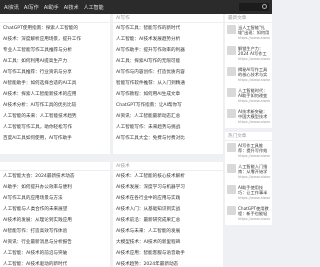  Describe the element at coordinates (254, 59) in the screenshot. I see `sidebar-article-url: https://www.aiwork.cn/ai/10217.html` at that location.